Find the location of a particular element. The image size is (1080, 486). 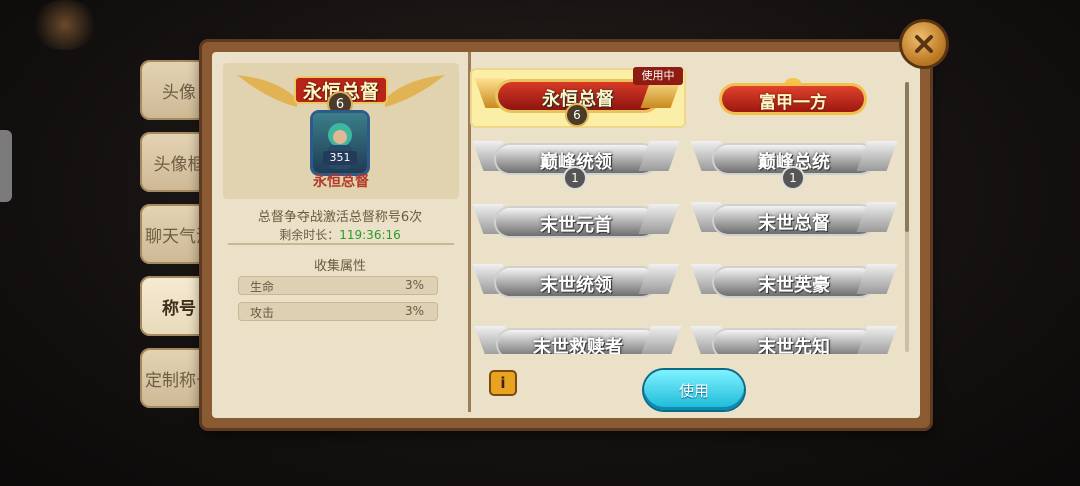

in-use-badge: 使用中 is located at coordinates (658, 76).